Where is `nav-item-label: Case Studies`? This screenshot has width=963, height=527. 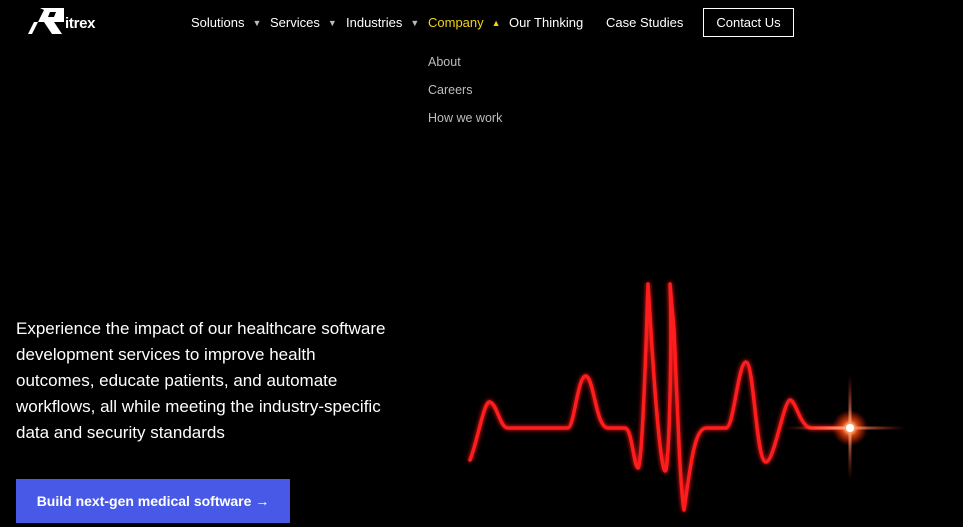
nav-item-label: Case Studies is located at coordinates (645, 22).